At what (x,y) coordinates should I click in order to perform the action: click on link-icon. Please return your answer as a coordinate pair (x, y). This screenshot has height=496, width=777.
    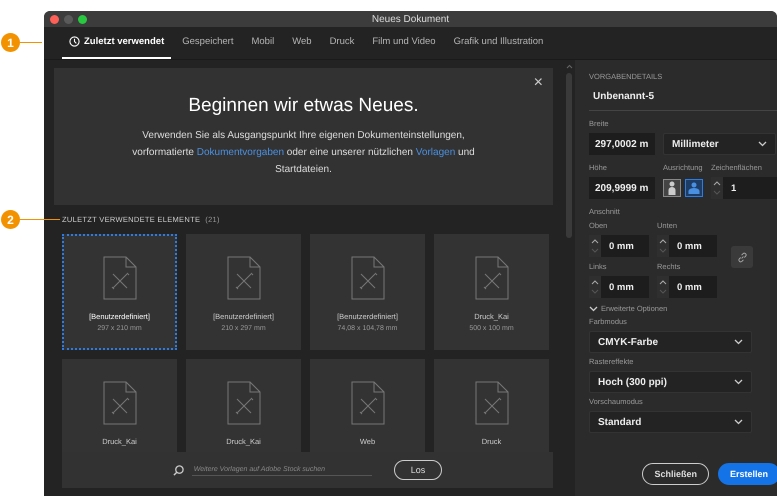
    Looking at the image, I should click on (742, 257).